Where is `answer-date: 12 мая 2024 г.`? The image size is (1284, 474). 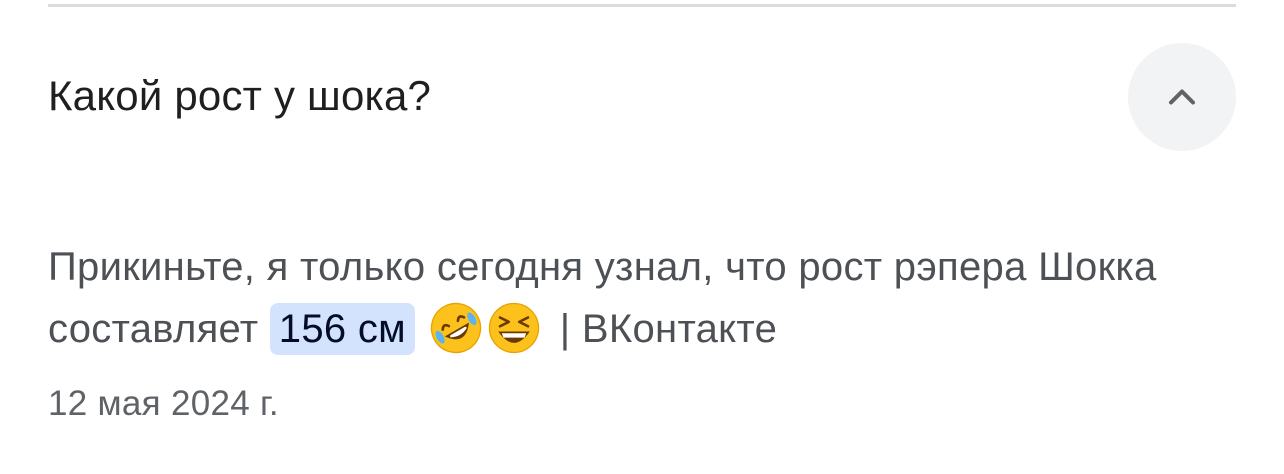 answer-date: 12 мая 2024 г. is located at coordinates (163, 403).